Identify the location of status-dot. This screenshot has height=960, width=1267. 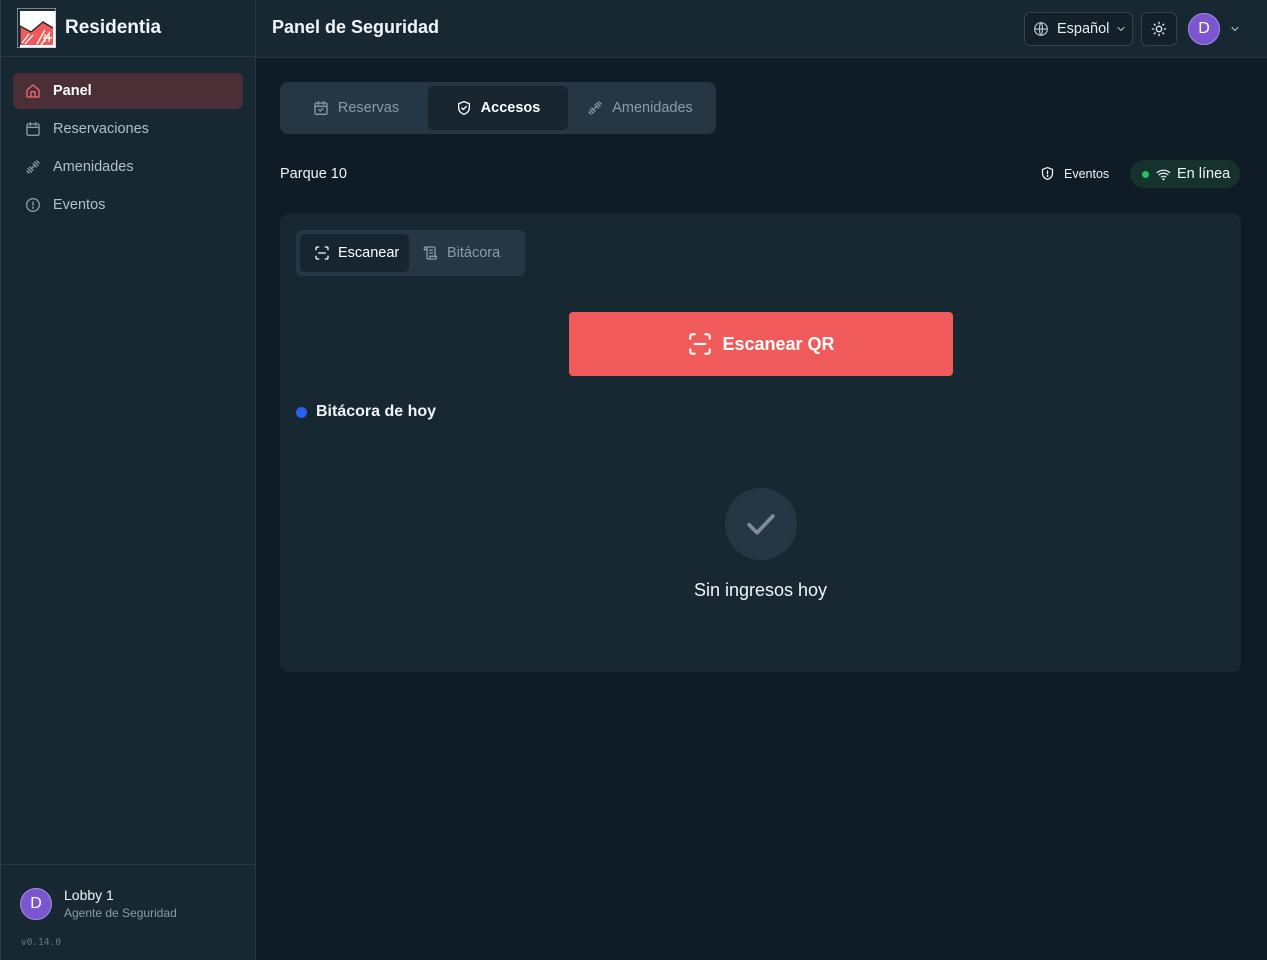
(1145, 174).